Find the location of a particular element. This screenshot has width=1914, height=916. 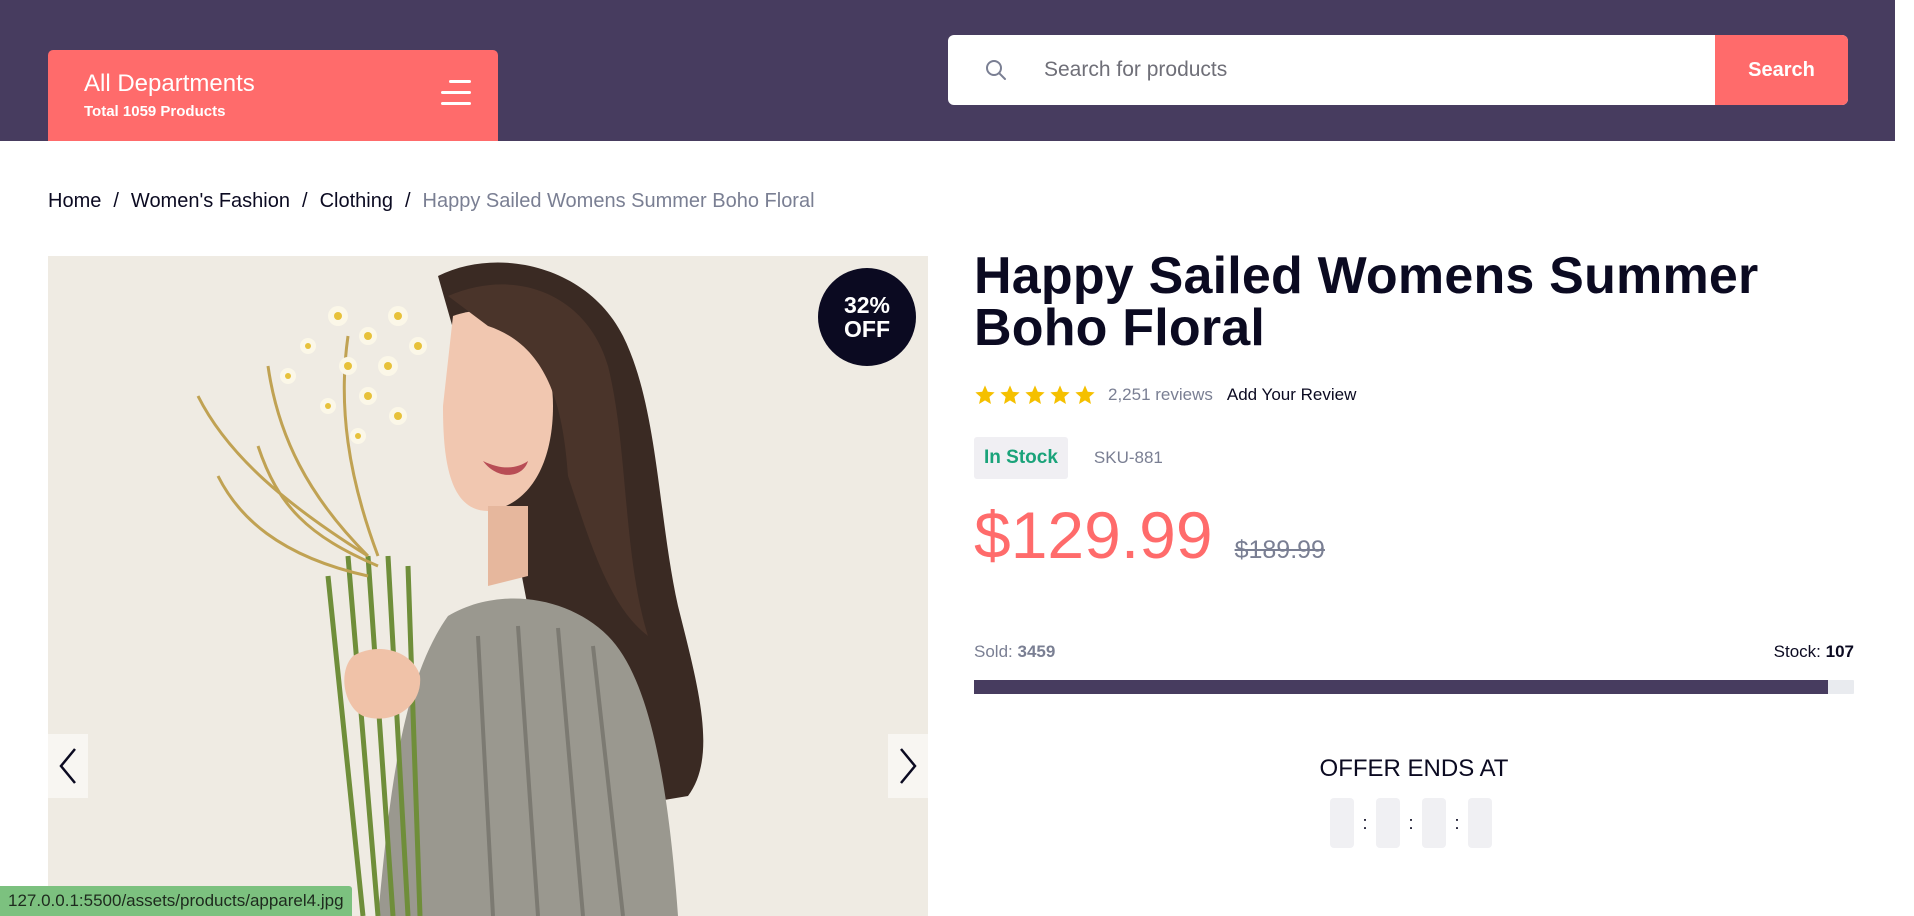

countdown-hours is located at coordinates (1388, 823).